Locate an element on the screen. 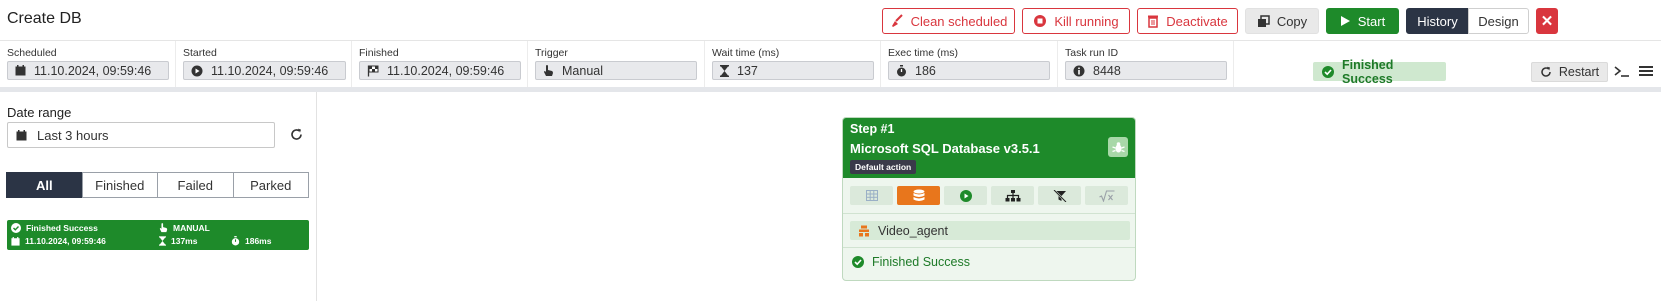 This screenshot has height=301, width=1661. exec-time-field: Exec time (ms) 186 is located at coordinates (969, 64).